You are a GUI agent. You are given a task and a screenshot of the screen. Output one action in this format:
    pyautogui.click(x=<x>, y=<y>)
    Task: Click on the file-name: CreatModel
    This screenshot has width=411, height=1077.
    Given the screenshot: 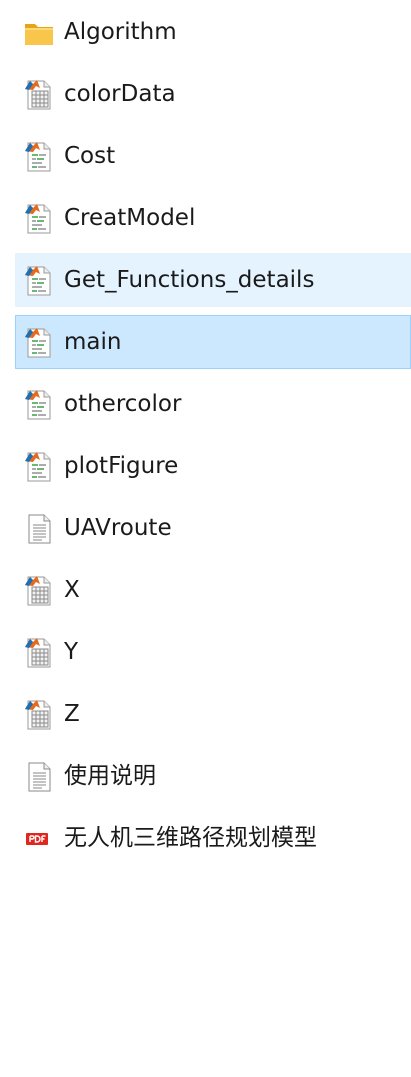 What is the action you would take?
    pyautogui.click(x=130, y=218)
    